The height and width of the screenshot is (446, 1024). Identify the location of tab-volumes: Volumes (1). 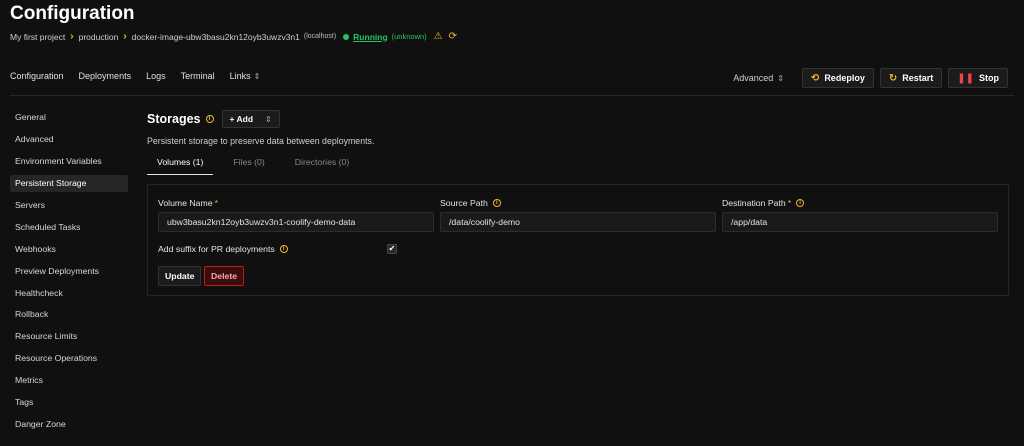
(180, 166).